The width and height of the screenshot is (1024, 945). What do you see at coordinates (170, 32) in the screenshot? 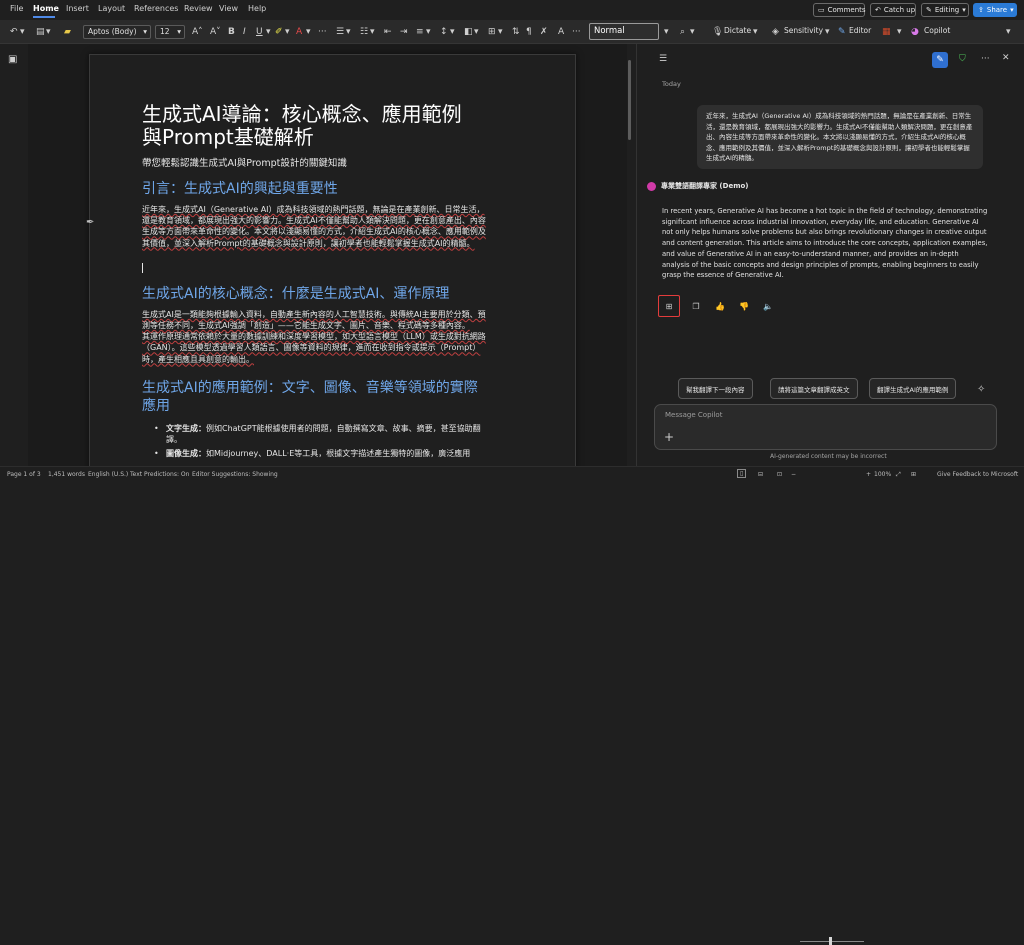
I see `font-size-select: 12 ▾` at bounding box center [170, 32].